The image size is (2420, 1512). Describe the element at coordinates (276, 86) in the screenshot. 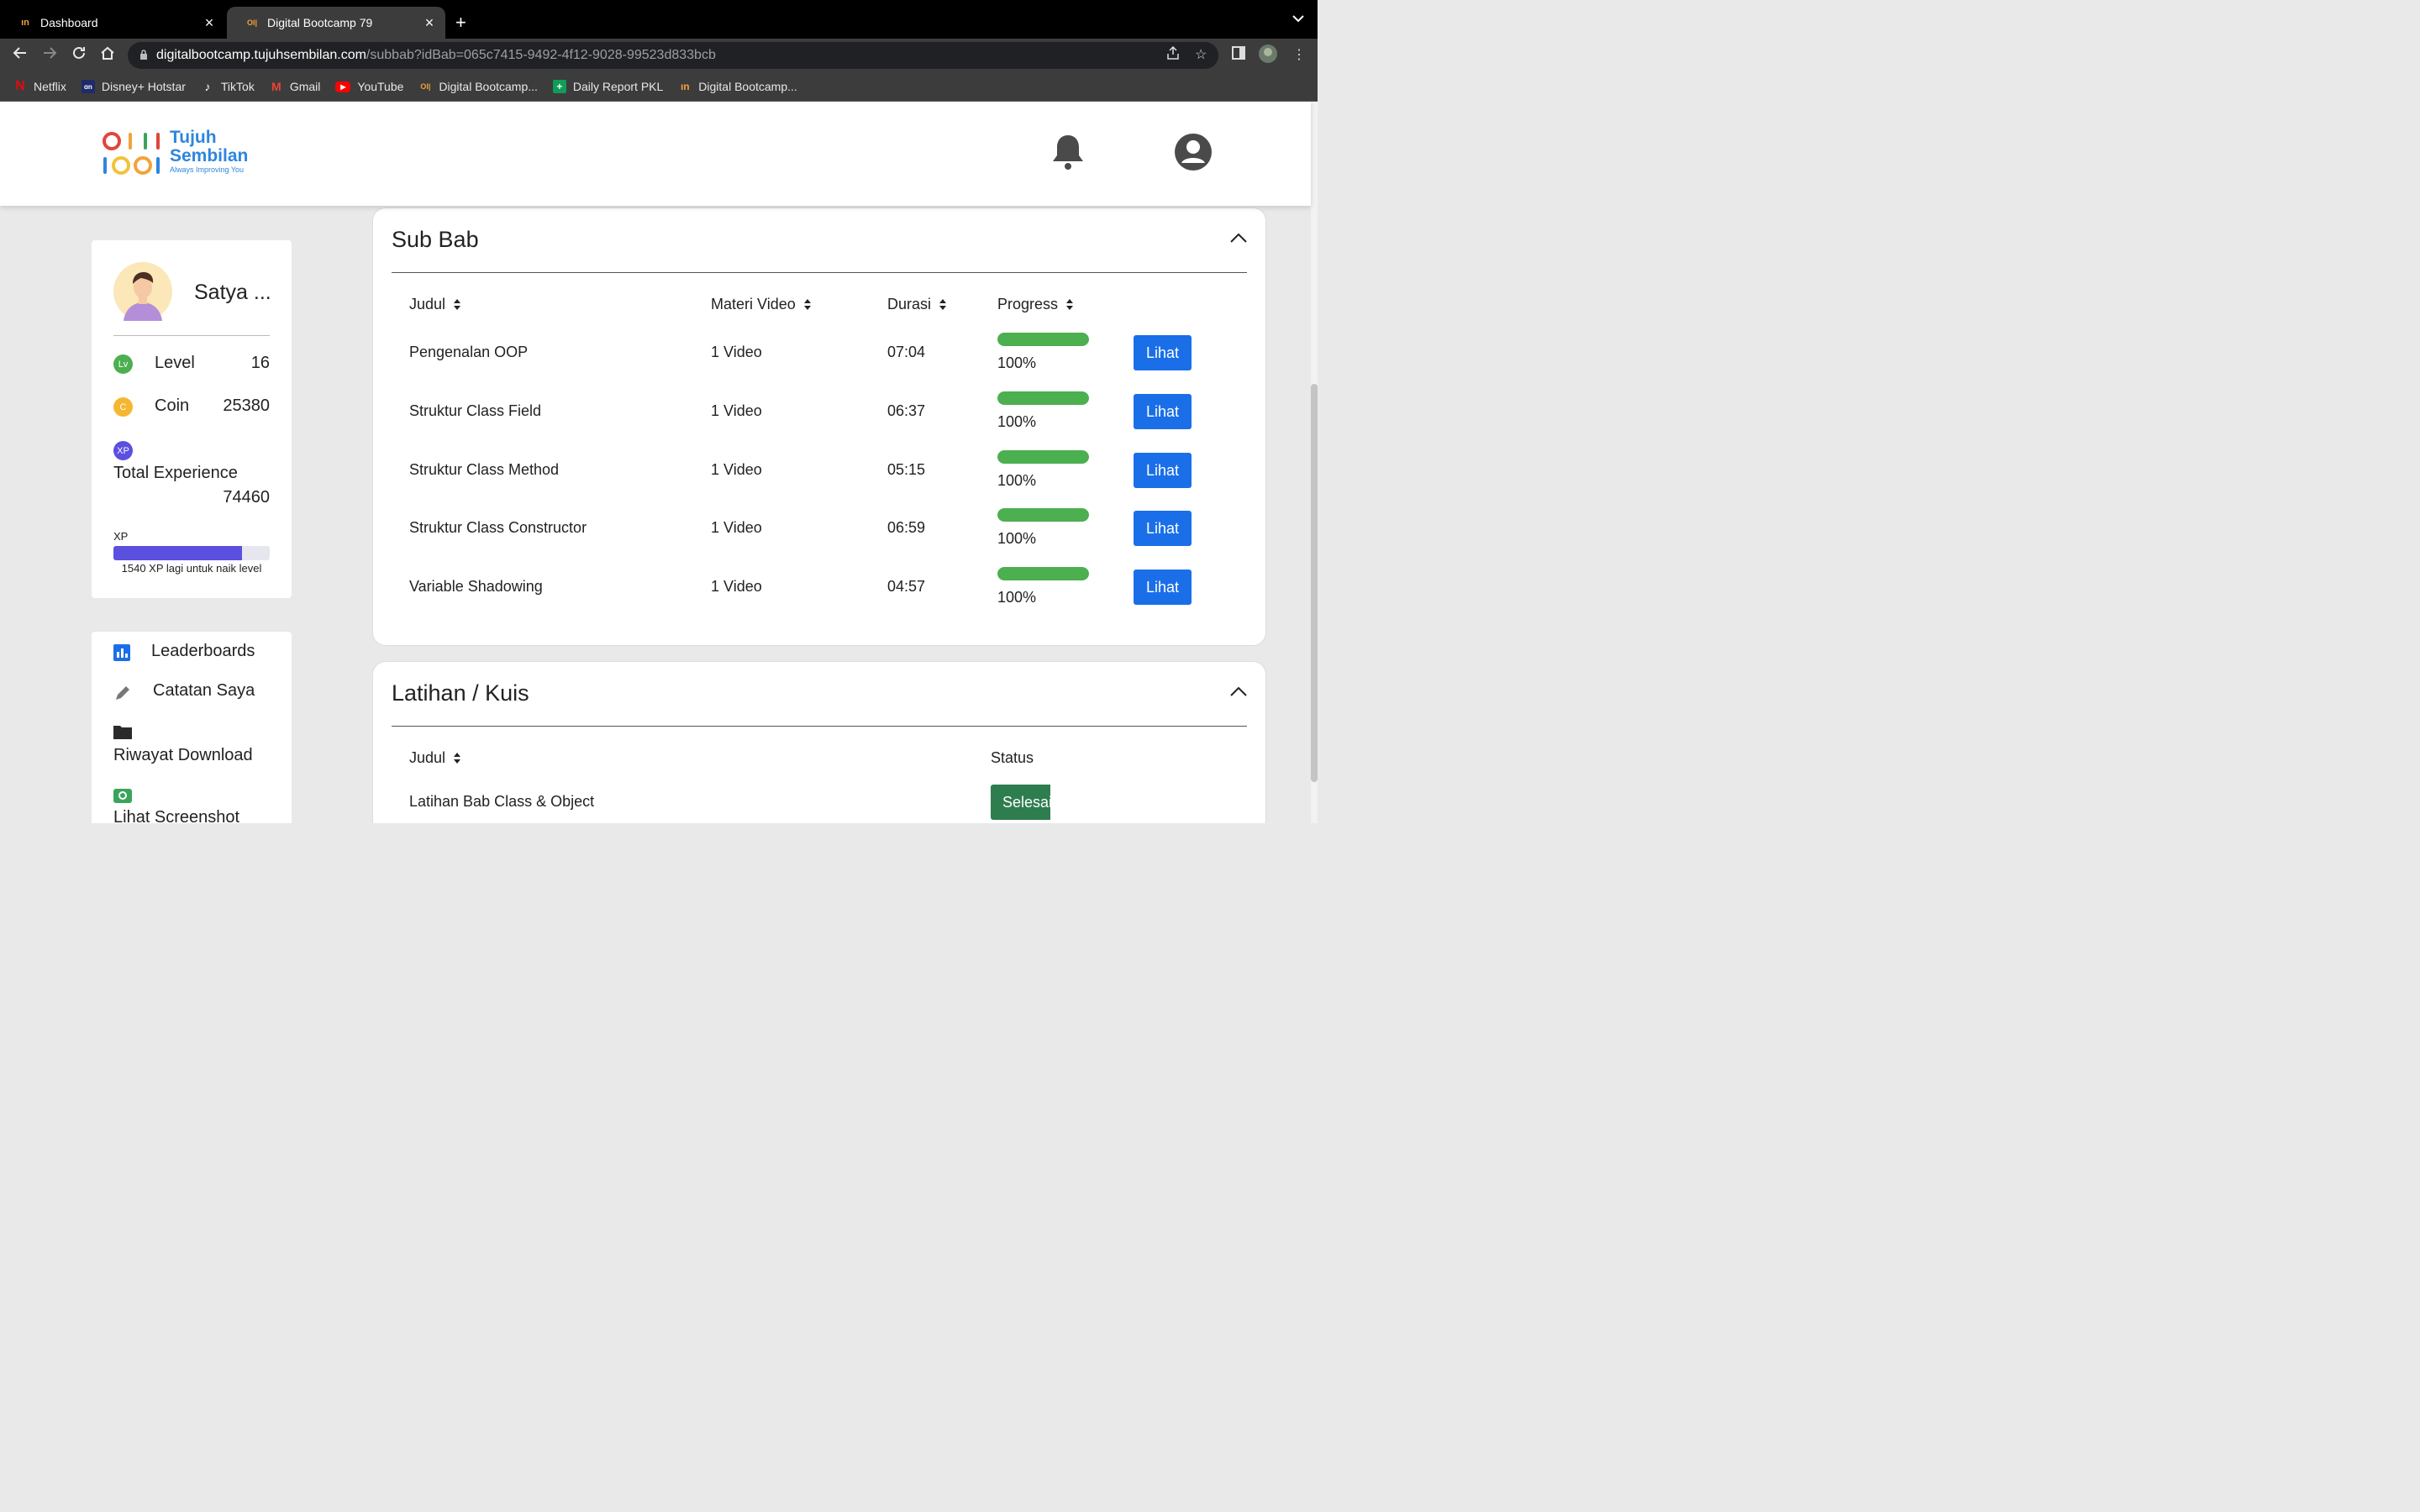

I see `gmail-icon: M` at that location.